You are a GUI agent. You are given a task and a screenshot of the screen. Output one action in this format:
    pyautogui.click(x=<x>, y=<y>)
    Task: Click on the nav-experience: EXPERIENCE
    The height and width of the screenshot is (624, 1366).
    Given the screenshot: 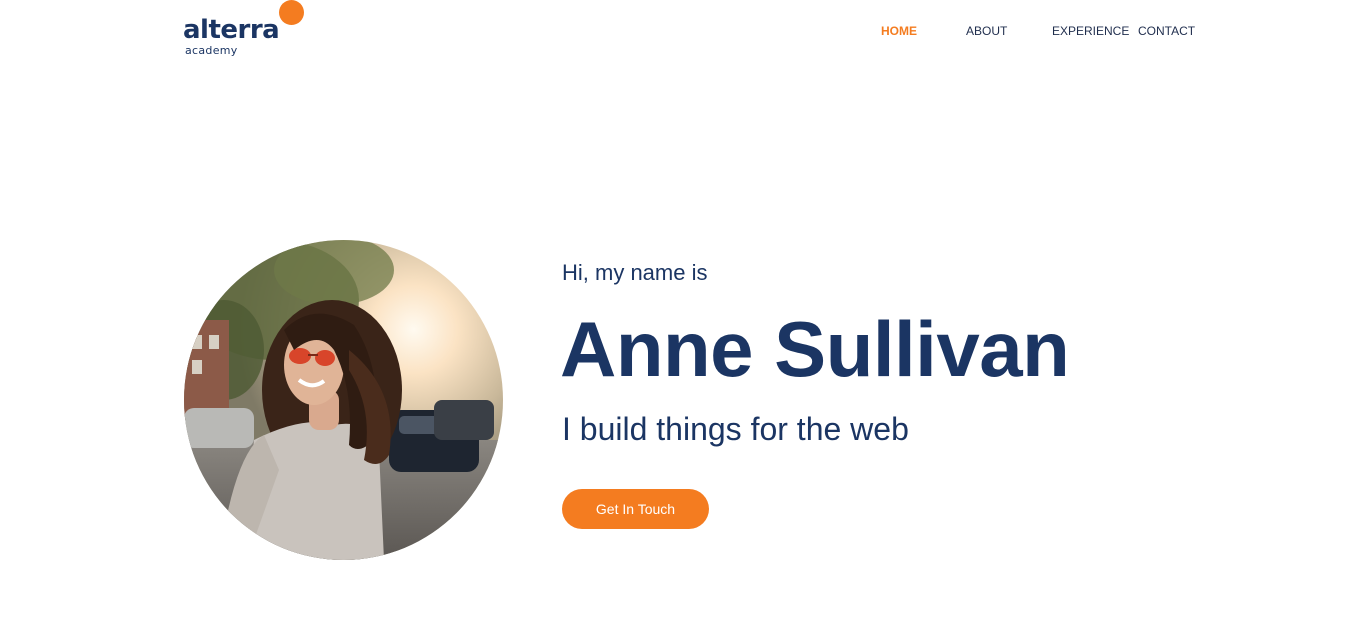 What is the action you would take?
    pyautogui.click(x=1090, y=31)
    